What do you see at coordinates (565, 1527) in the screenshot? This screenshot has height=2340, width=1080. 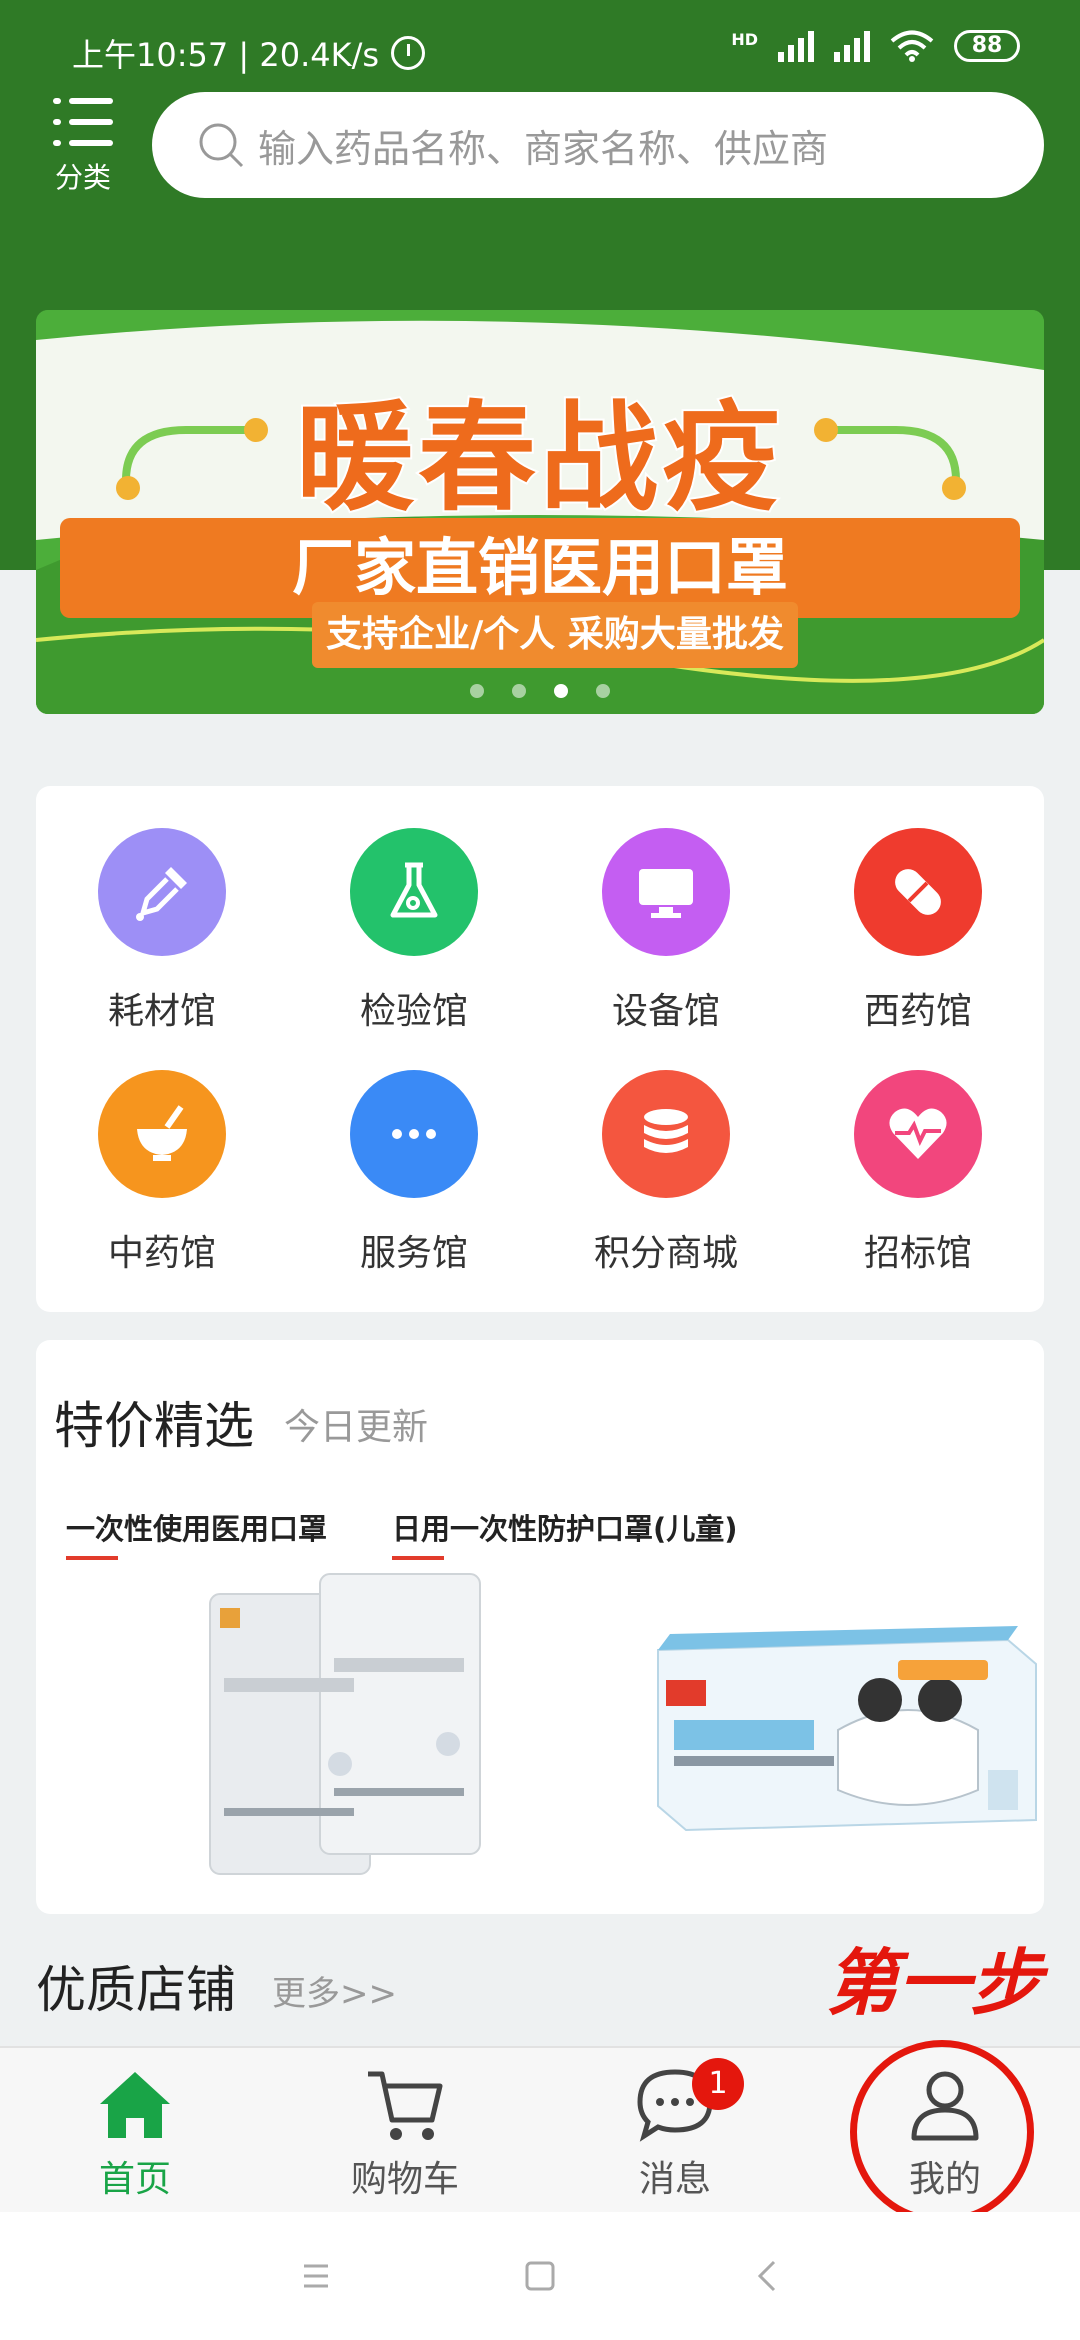 I see `product-name: 日用一次性防护口罩(儿童)` at bounding box center [565, 1527].